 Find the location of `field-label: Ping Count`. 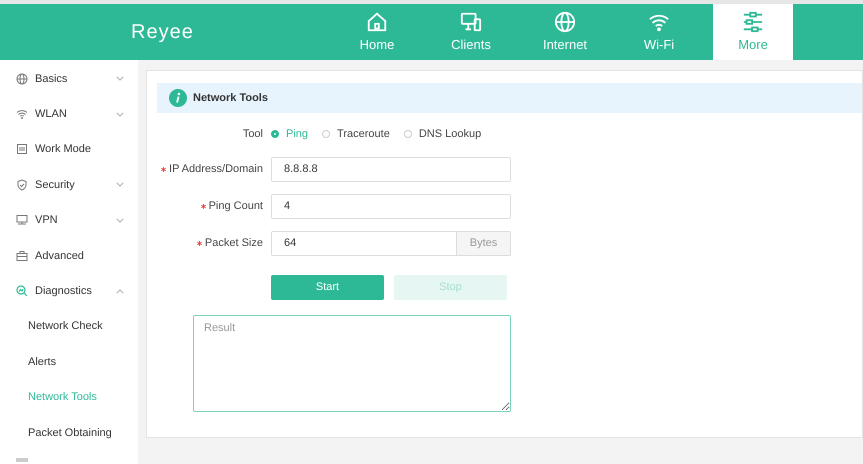

field-label: Ping Count is located at coordinates (235, 206).